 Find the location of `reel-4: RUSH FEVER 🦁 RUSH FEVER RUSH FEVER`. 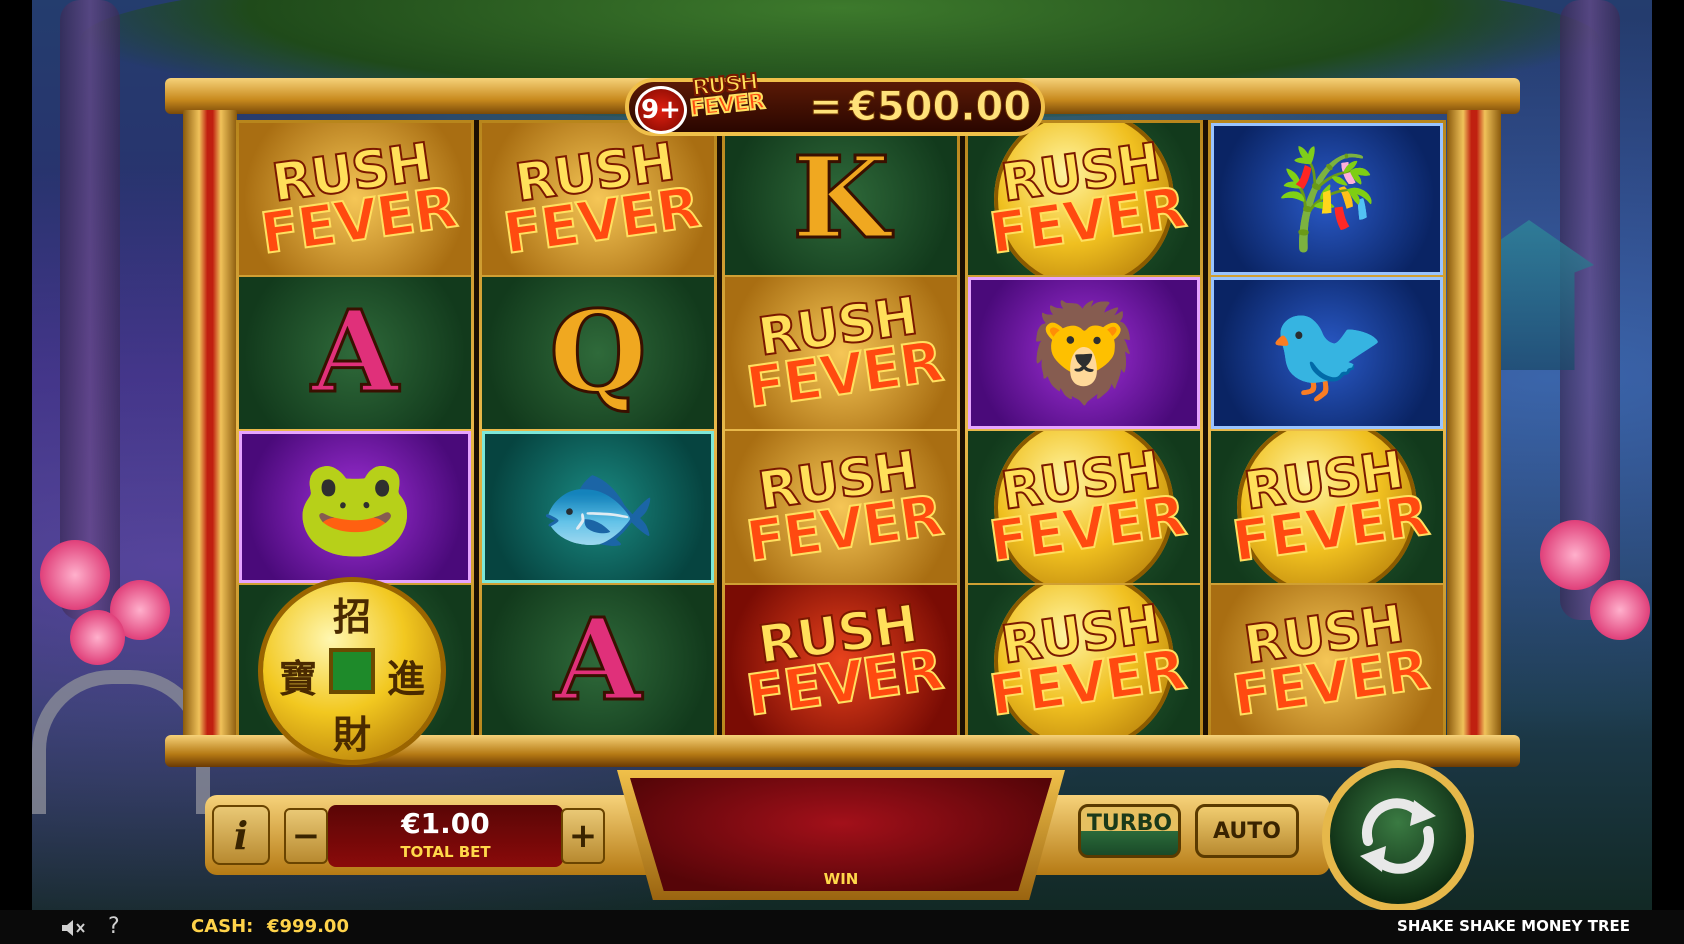

reel-4: RUSH FEVER 🦁 RUSH FEVER RUSH FEVER is located at coordinates (1084, 431).